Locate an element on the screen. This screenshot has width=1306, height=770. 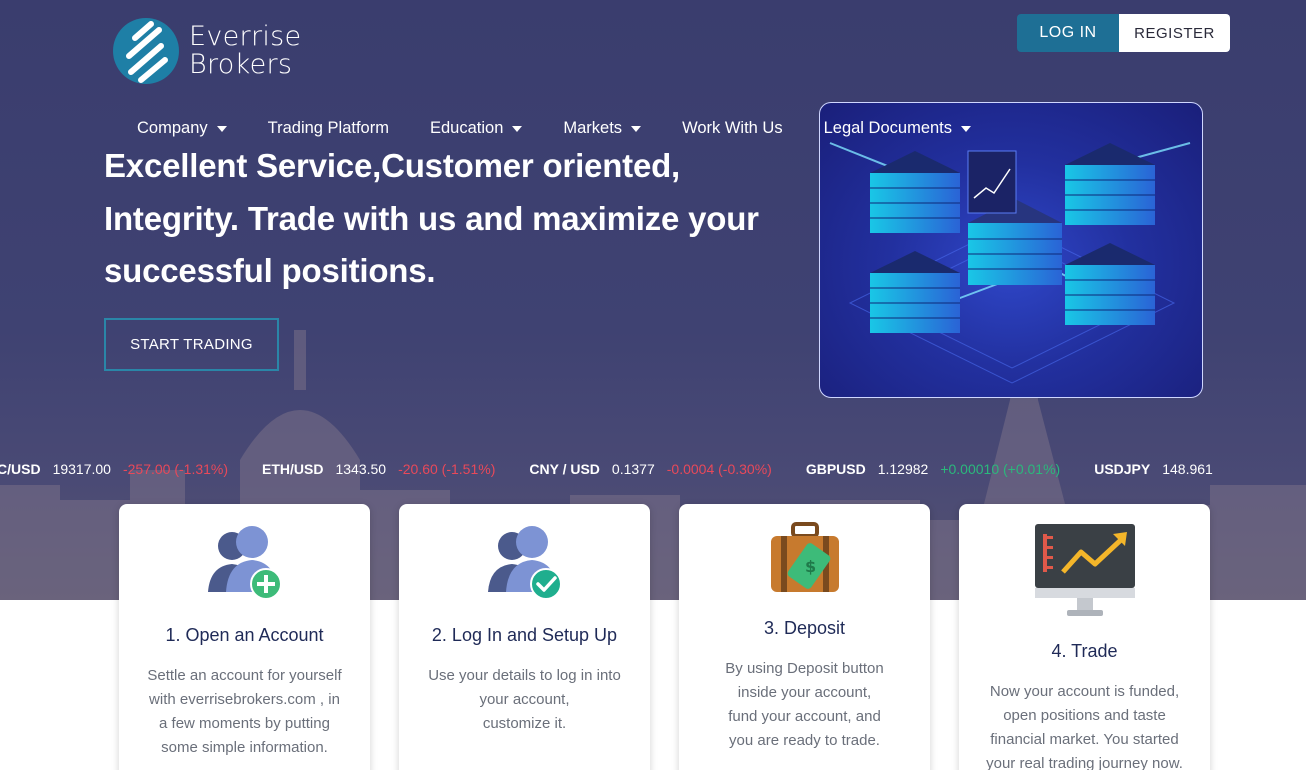
brand-line1: Everrise is located at coordinates (245, 36).